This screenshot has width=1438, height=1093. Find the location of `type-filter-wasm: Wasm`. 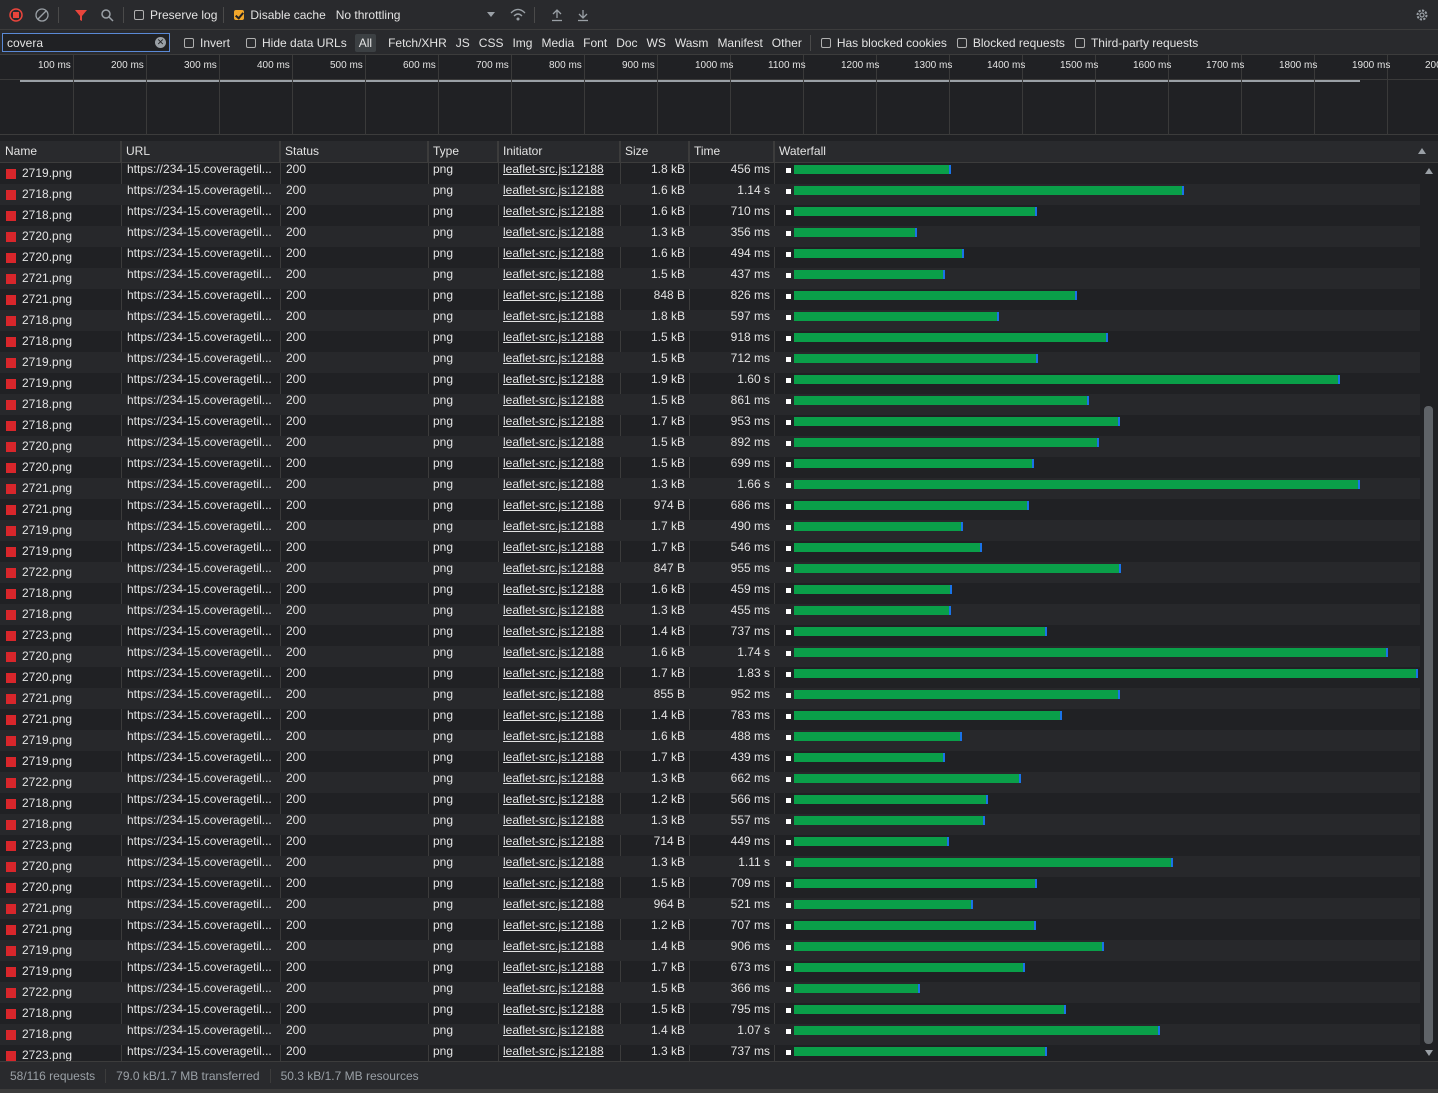

type-filter-wasm: Wasm is located at coordinates (692, 43).